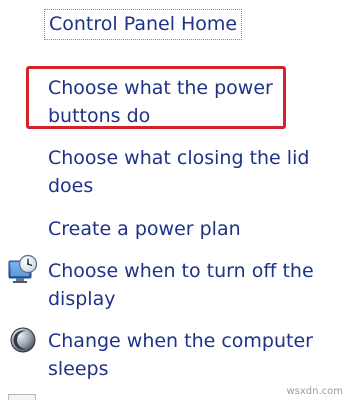 The width and height of the screenshot is (349, 400). Describe the element at coordinates (78, 369) in the screenshot. I see `link-computer-sleeps-line2: sleeps` at that location.